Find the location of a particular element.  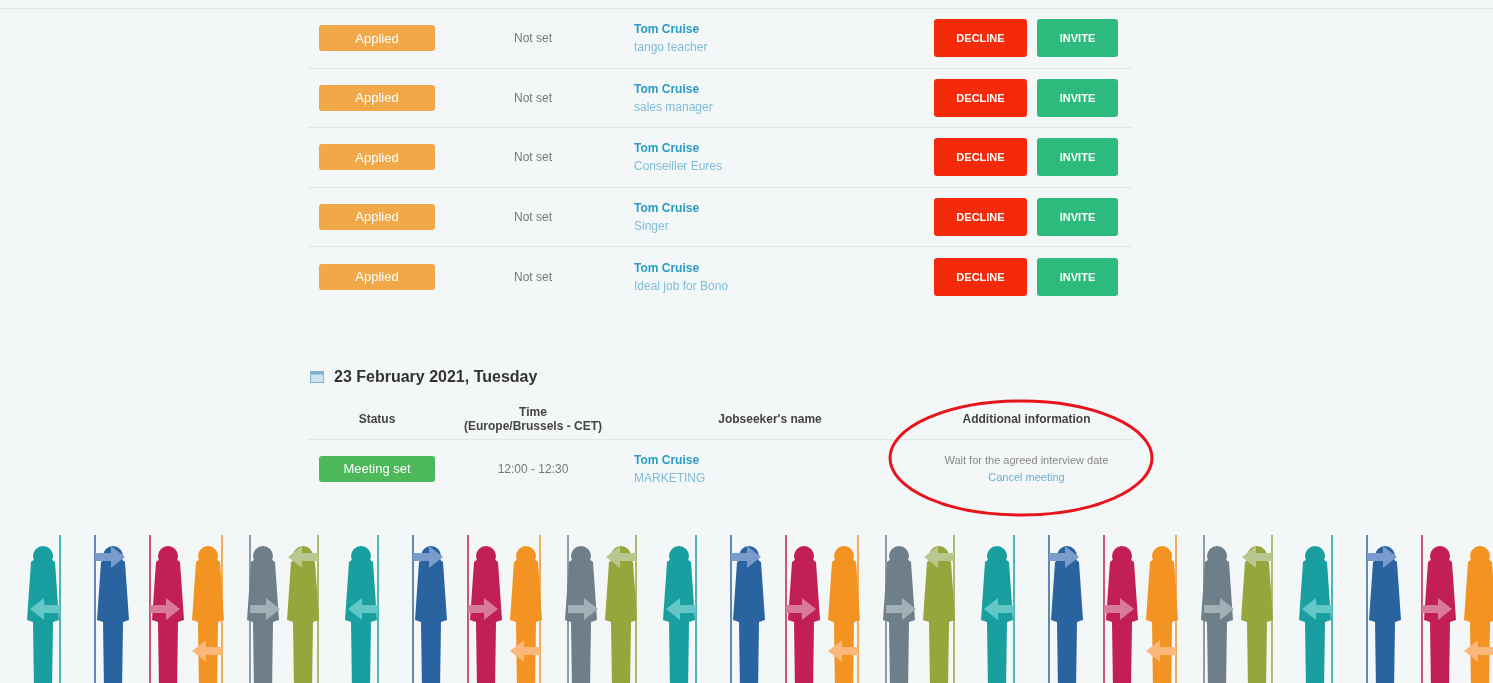

calendar-icon is located at coordinates (317, 376).